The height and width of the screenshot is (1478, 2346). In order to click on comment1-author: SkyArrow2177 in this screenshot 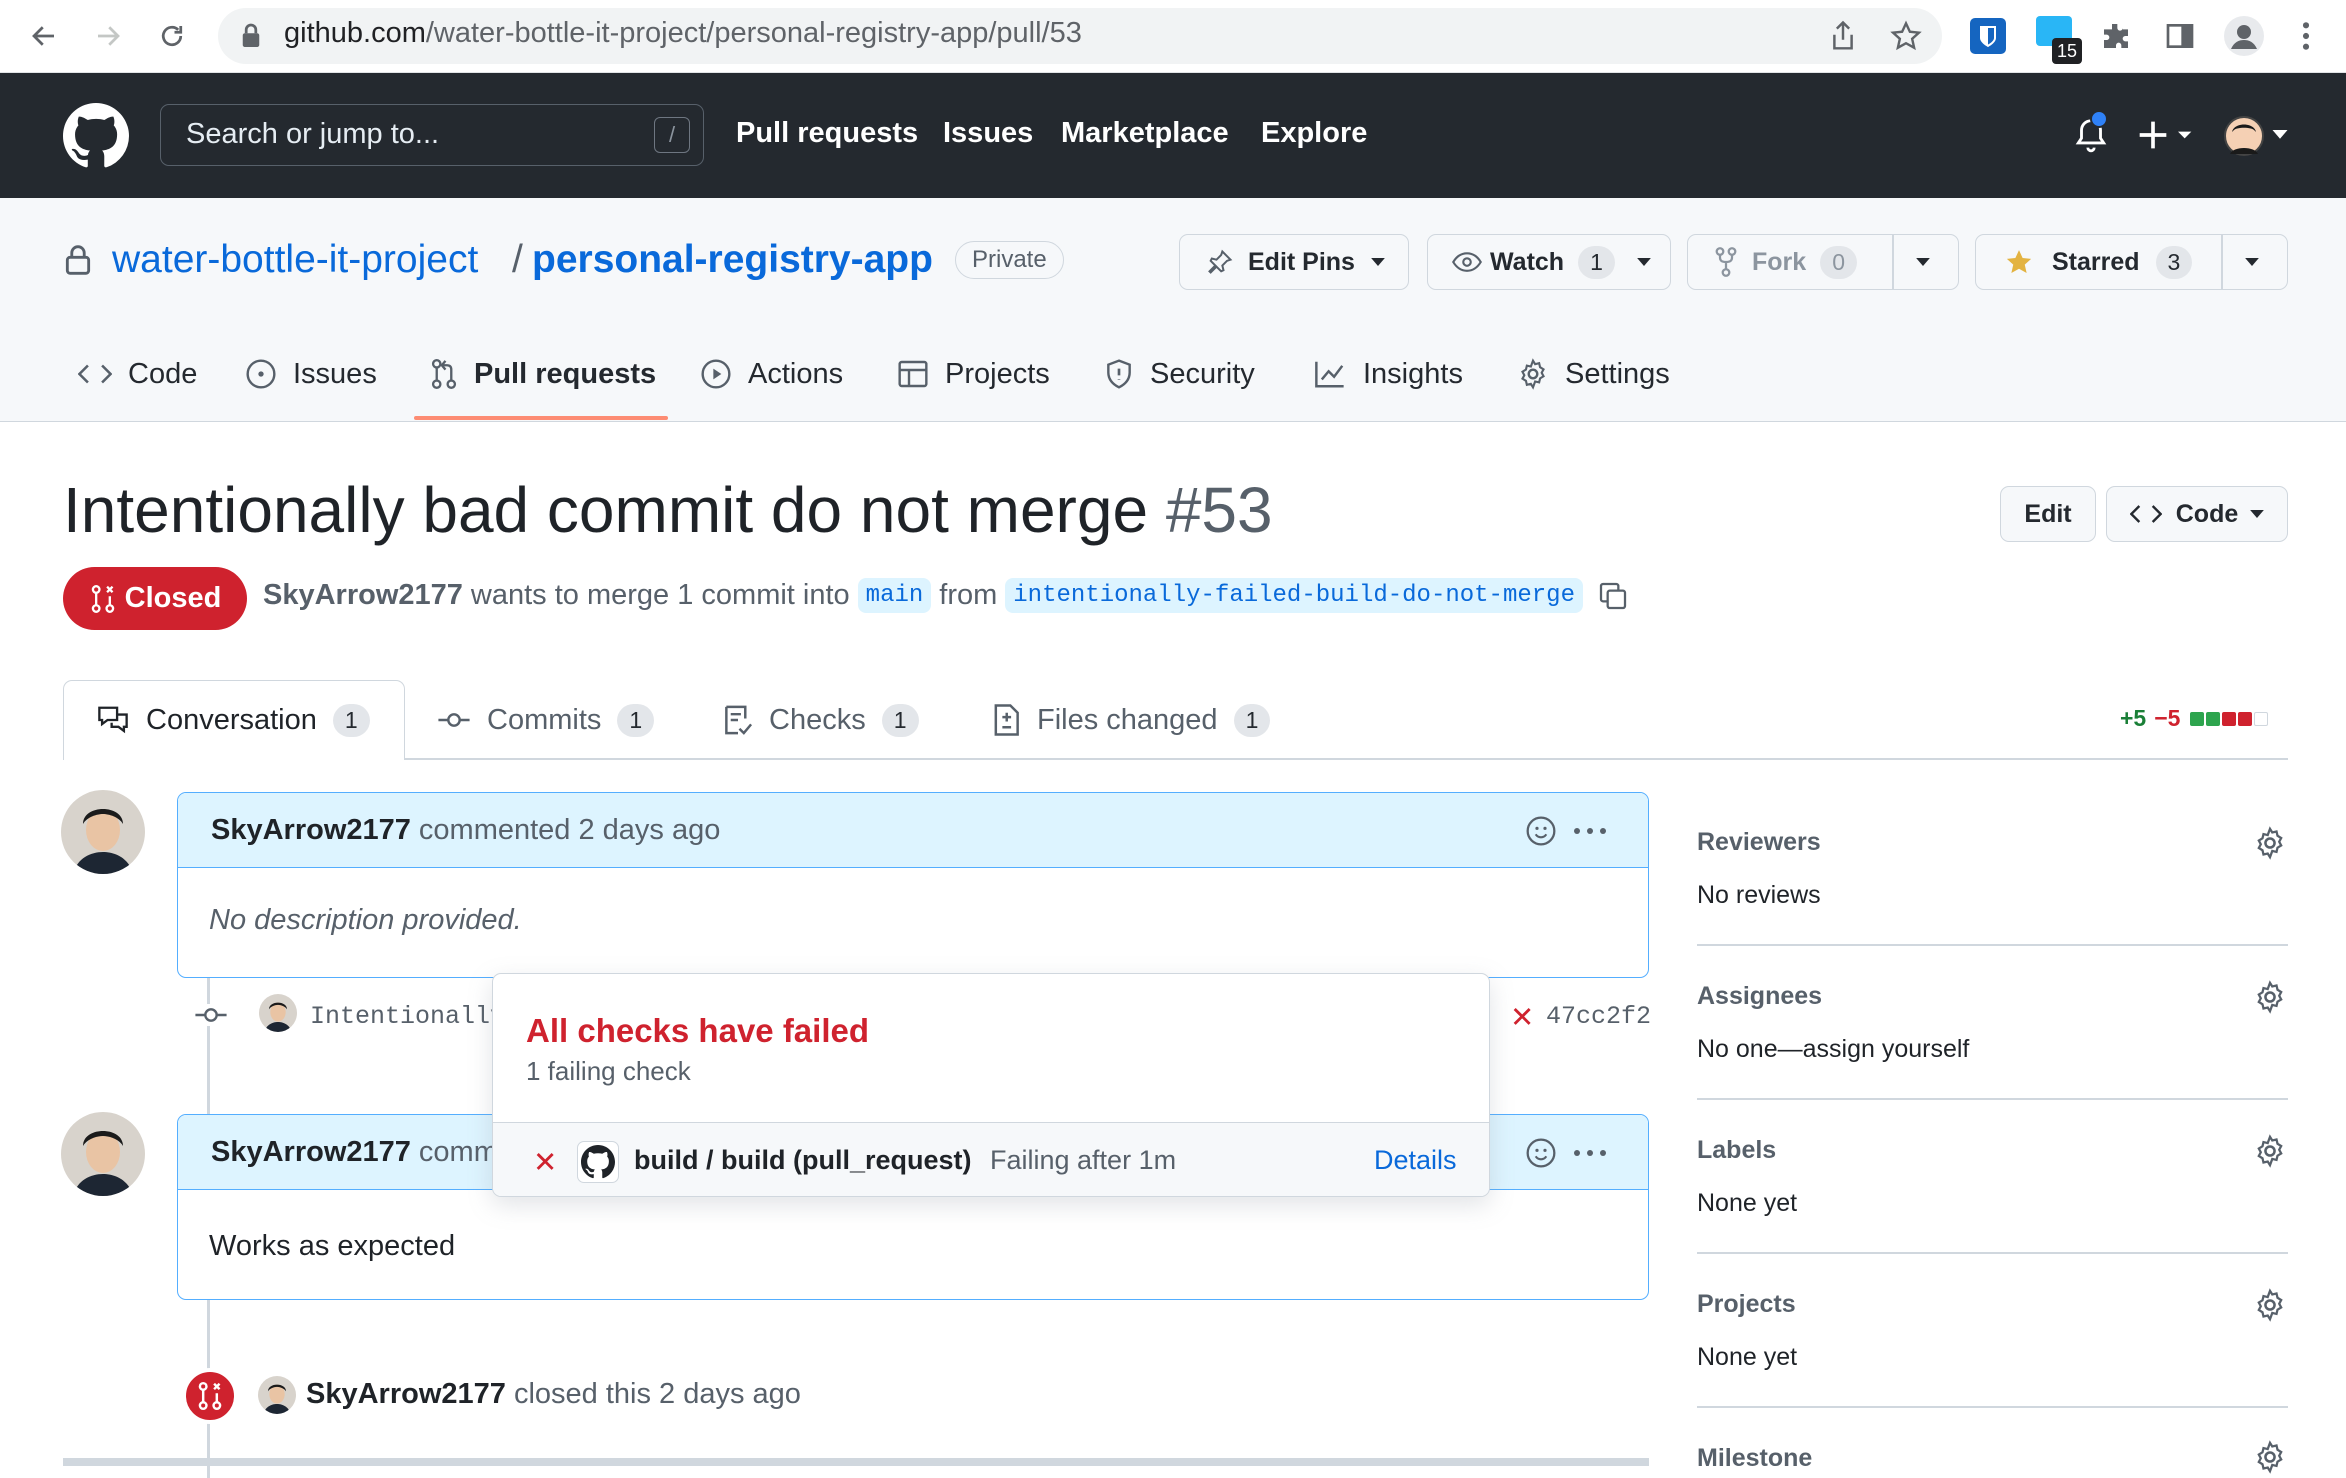, I will do `click(311, 830)`.